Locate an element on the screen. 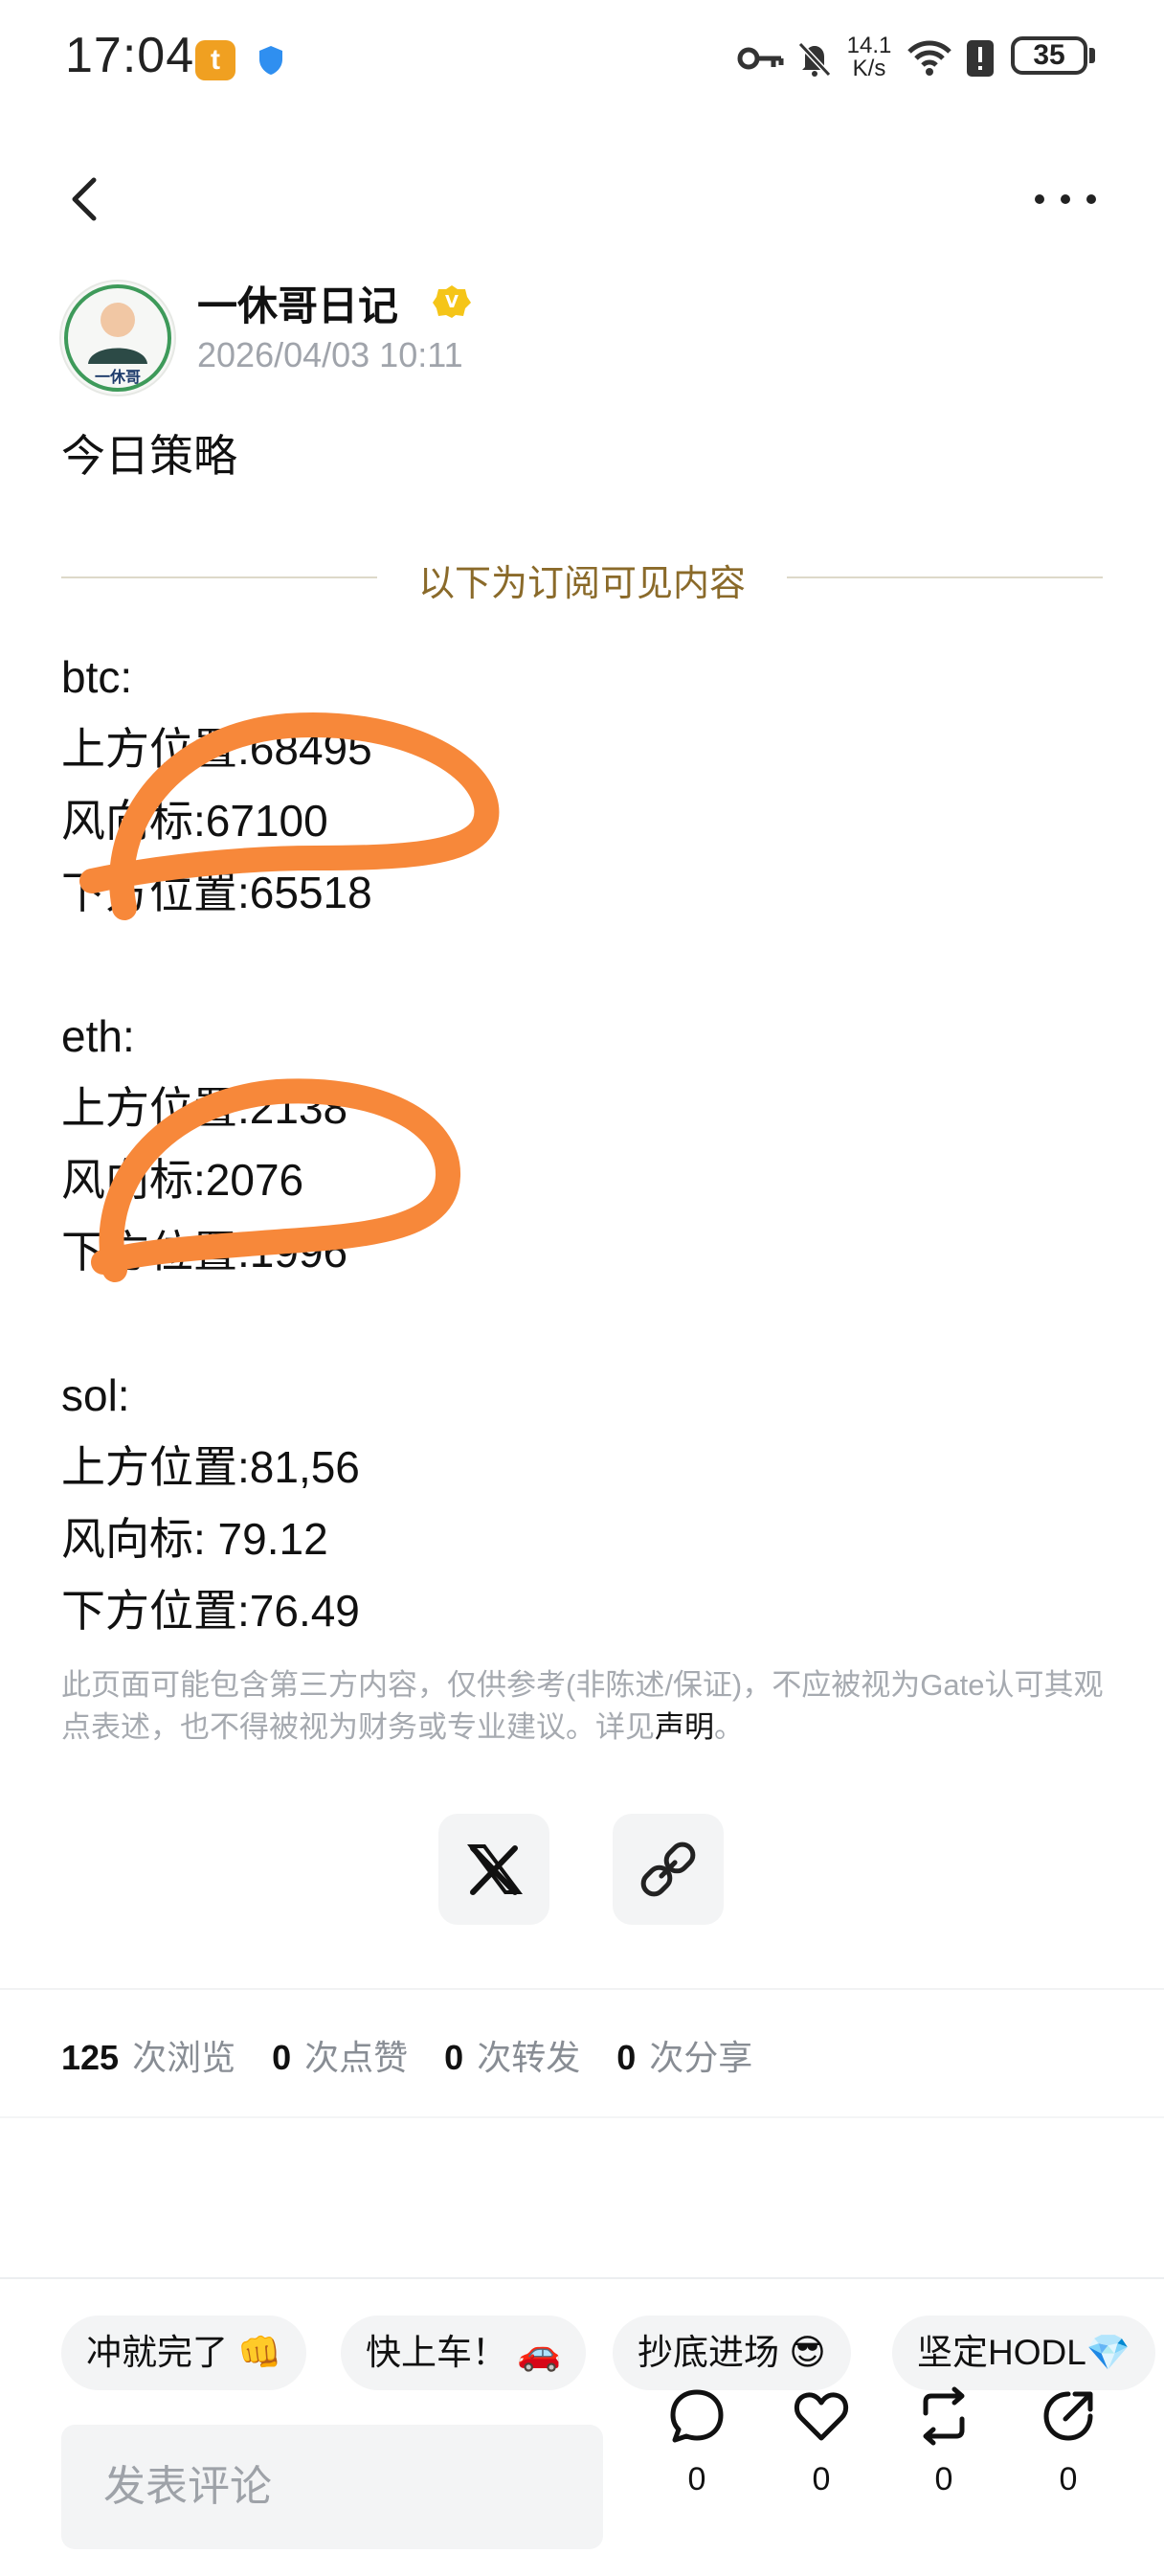  link-icon is located at coordinates (668, 1869).